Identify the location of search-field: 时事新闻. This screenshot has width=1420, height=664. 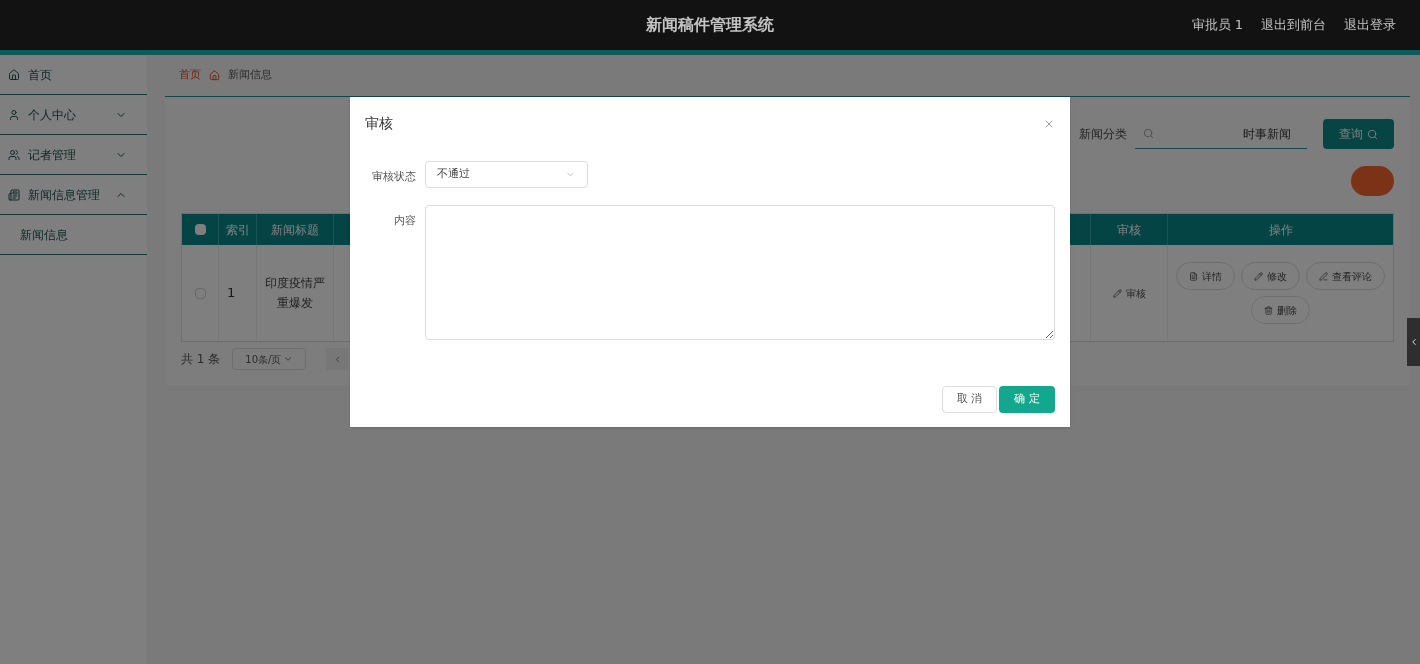
(1221, 134).